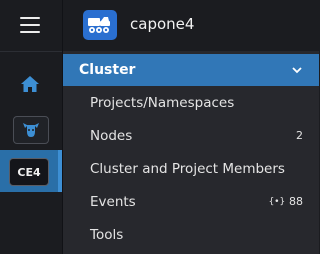 This screenshot has height=254, width=320. I want to click on cluster-logo-icon, so click(100, 25).